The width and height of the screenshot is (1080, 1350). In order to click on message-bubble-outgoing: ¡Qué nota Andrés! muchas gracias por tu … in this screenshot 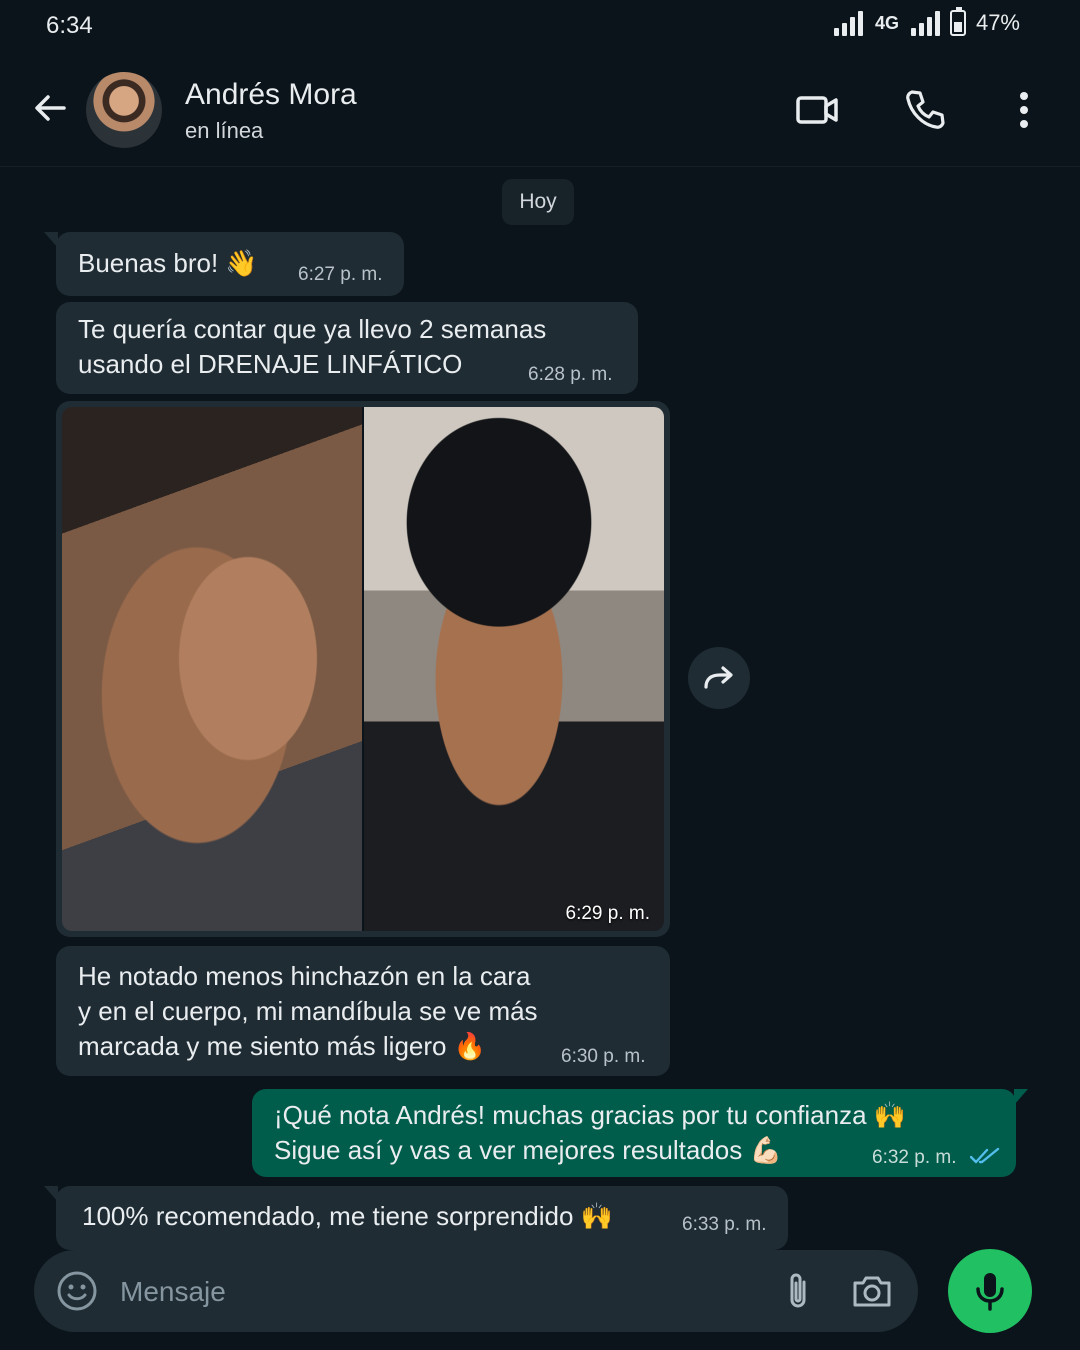, I will do `click(640, 1133)`.